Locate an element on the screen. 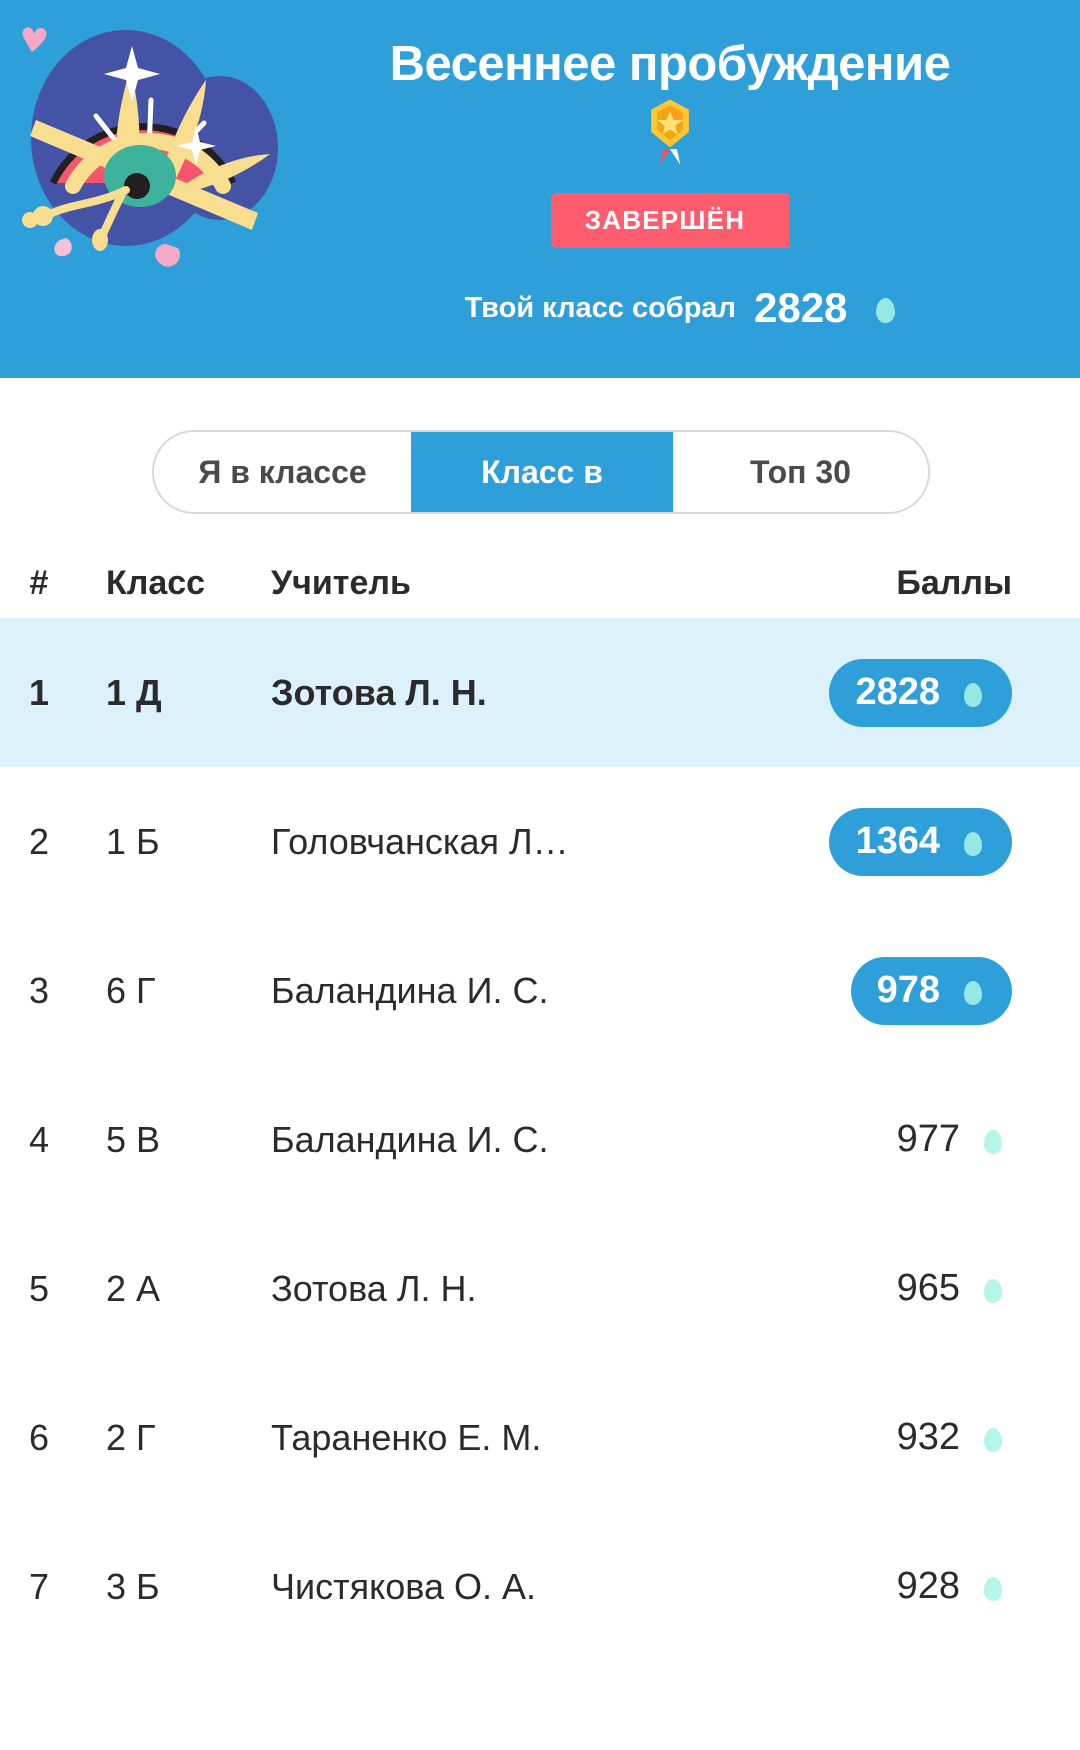 This screenshot has width=1080, height=1750. cell-teacher: Чистякова О. А. is located at coordinates (404, 1586).